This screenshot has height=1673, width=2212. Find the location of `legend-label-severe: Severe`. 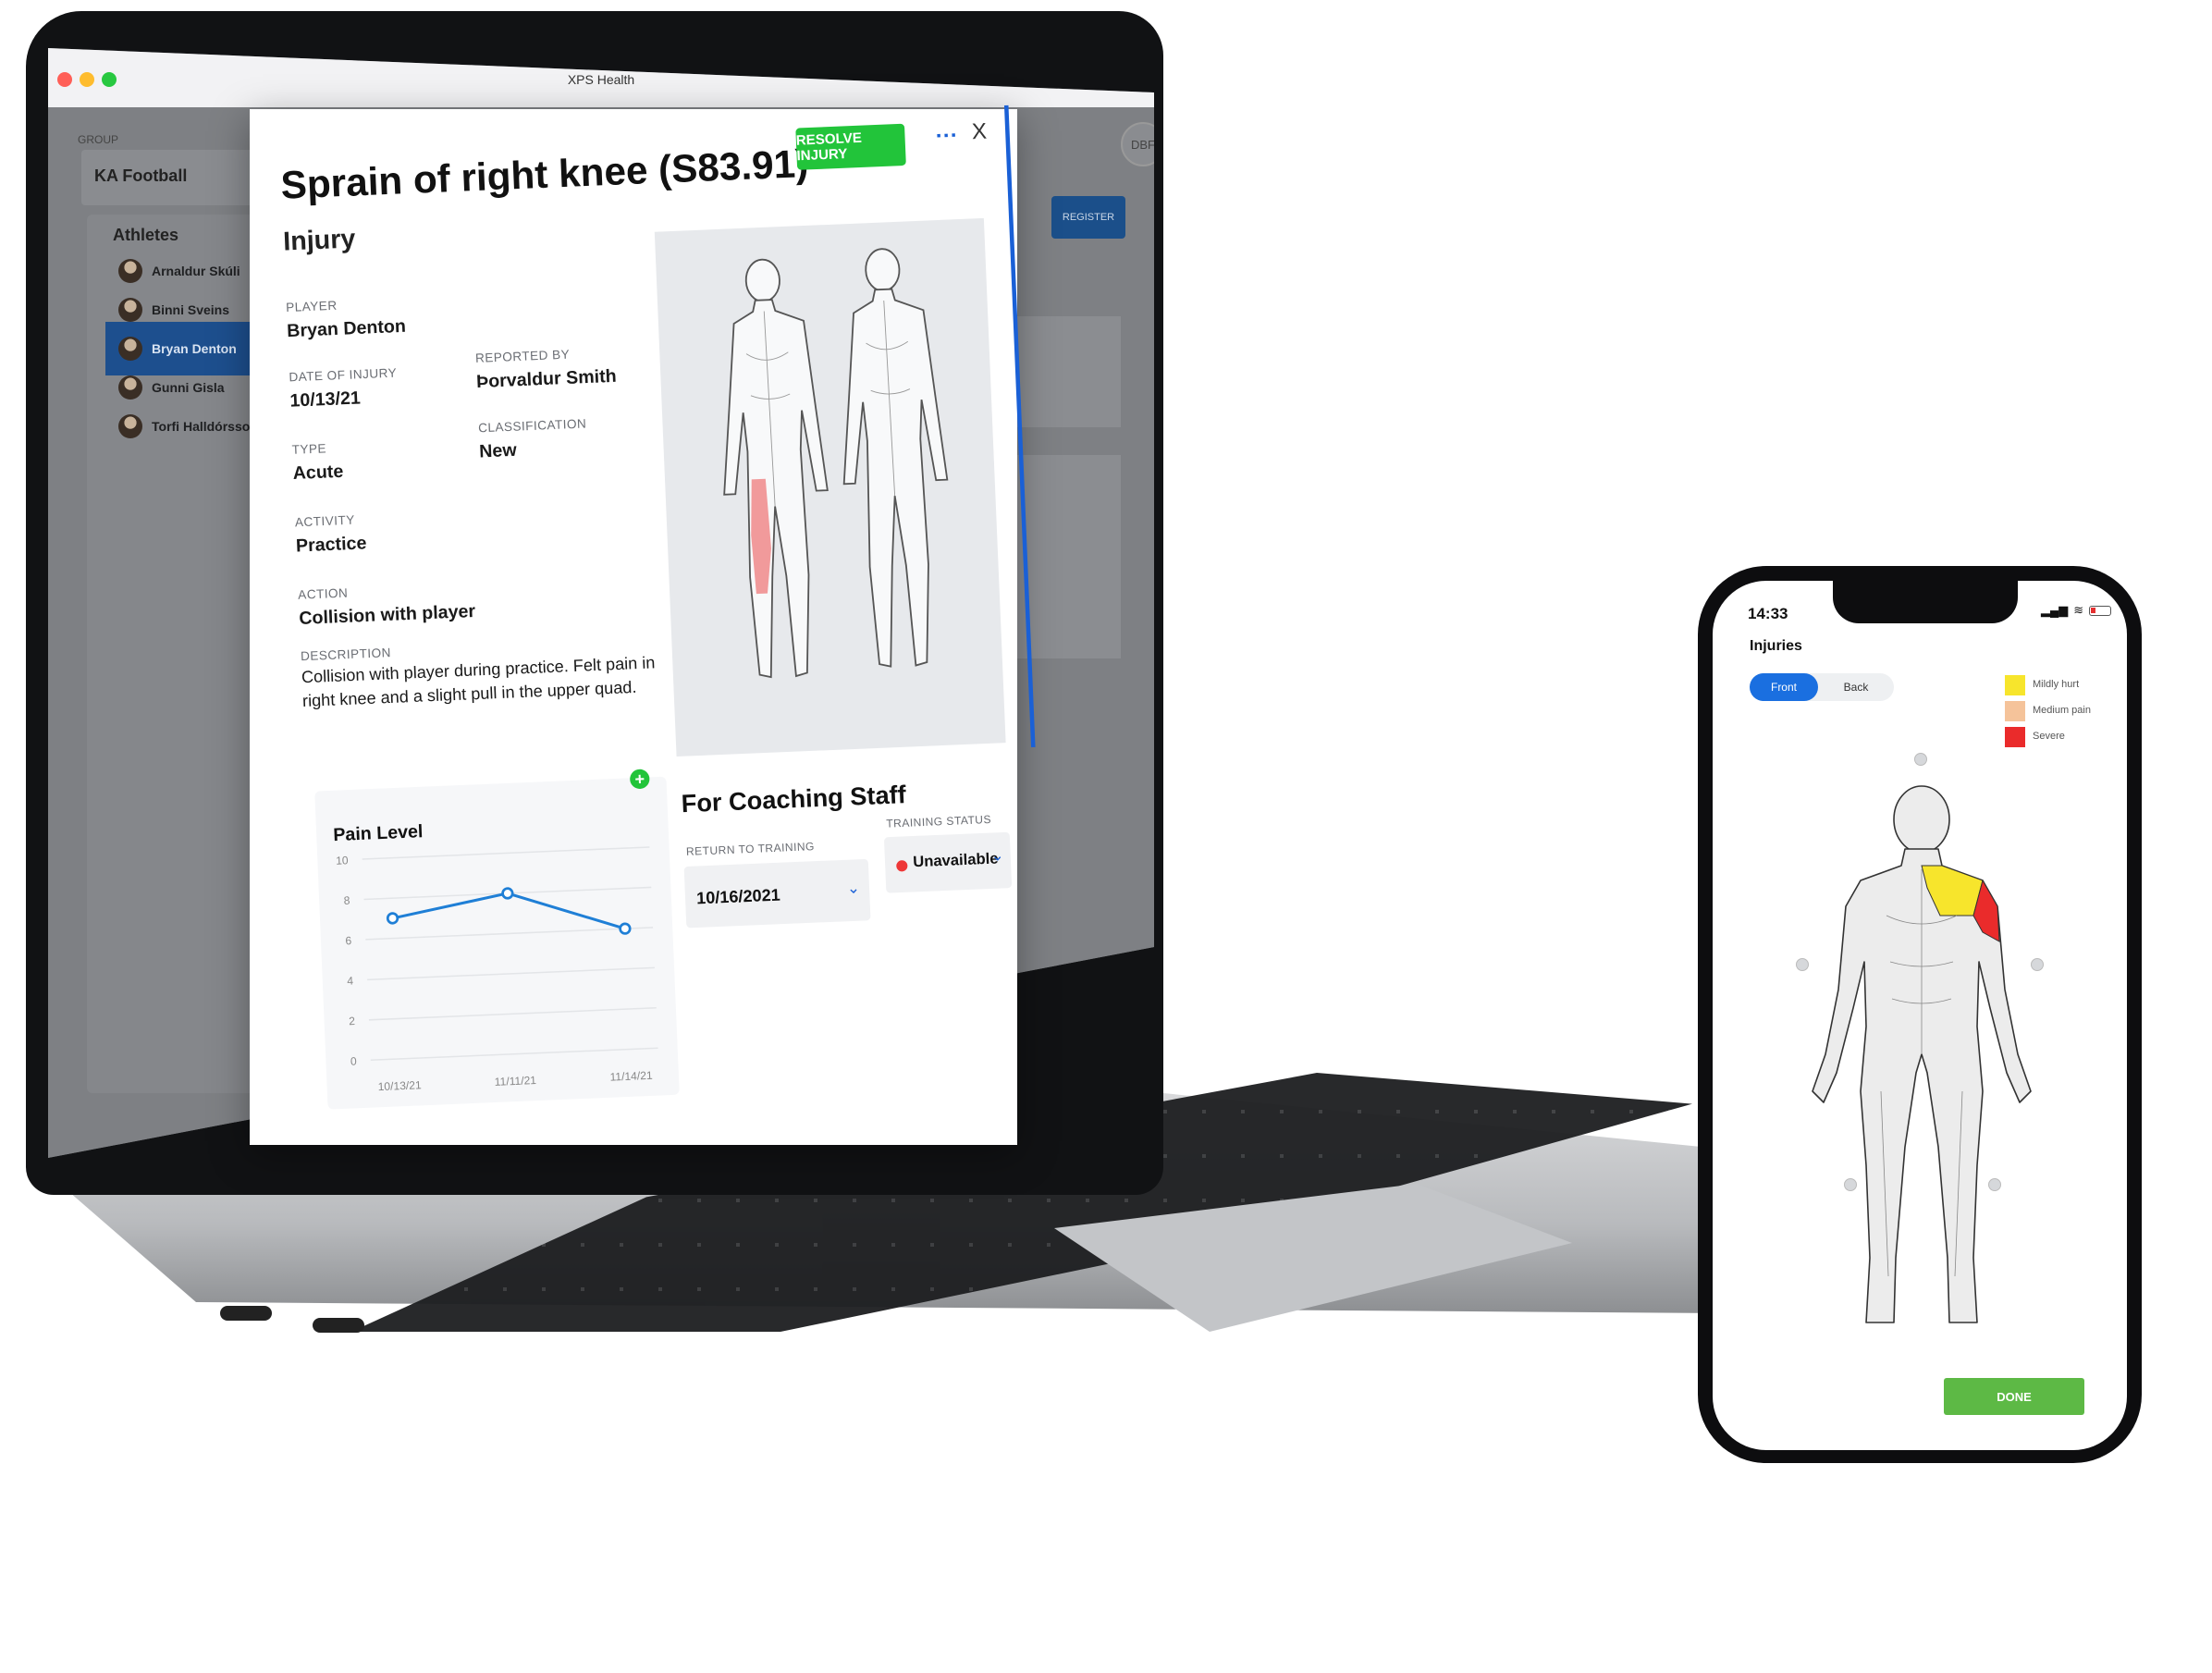

legend-label-severe: Severe is located at coordinates (2049, 736).